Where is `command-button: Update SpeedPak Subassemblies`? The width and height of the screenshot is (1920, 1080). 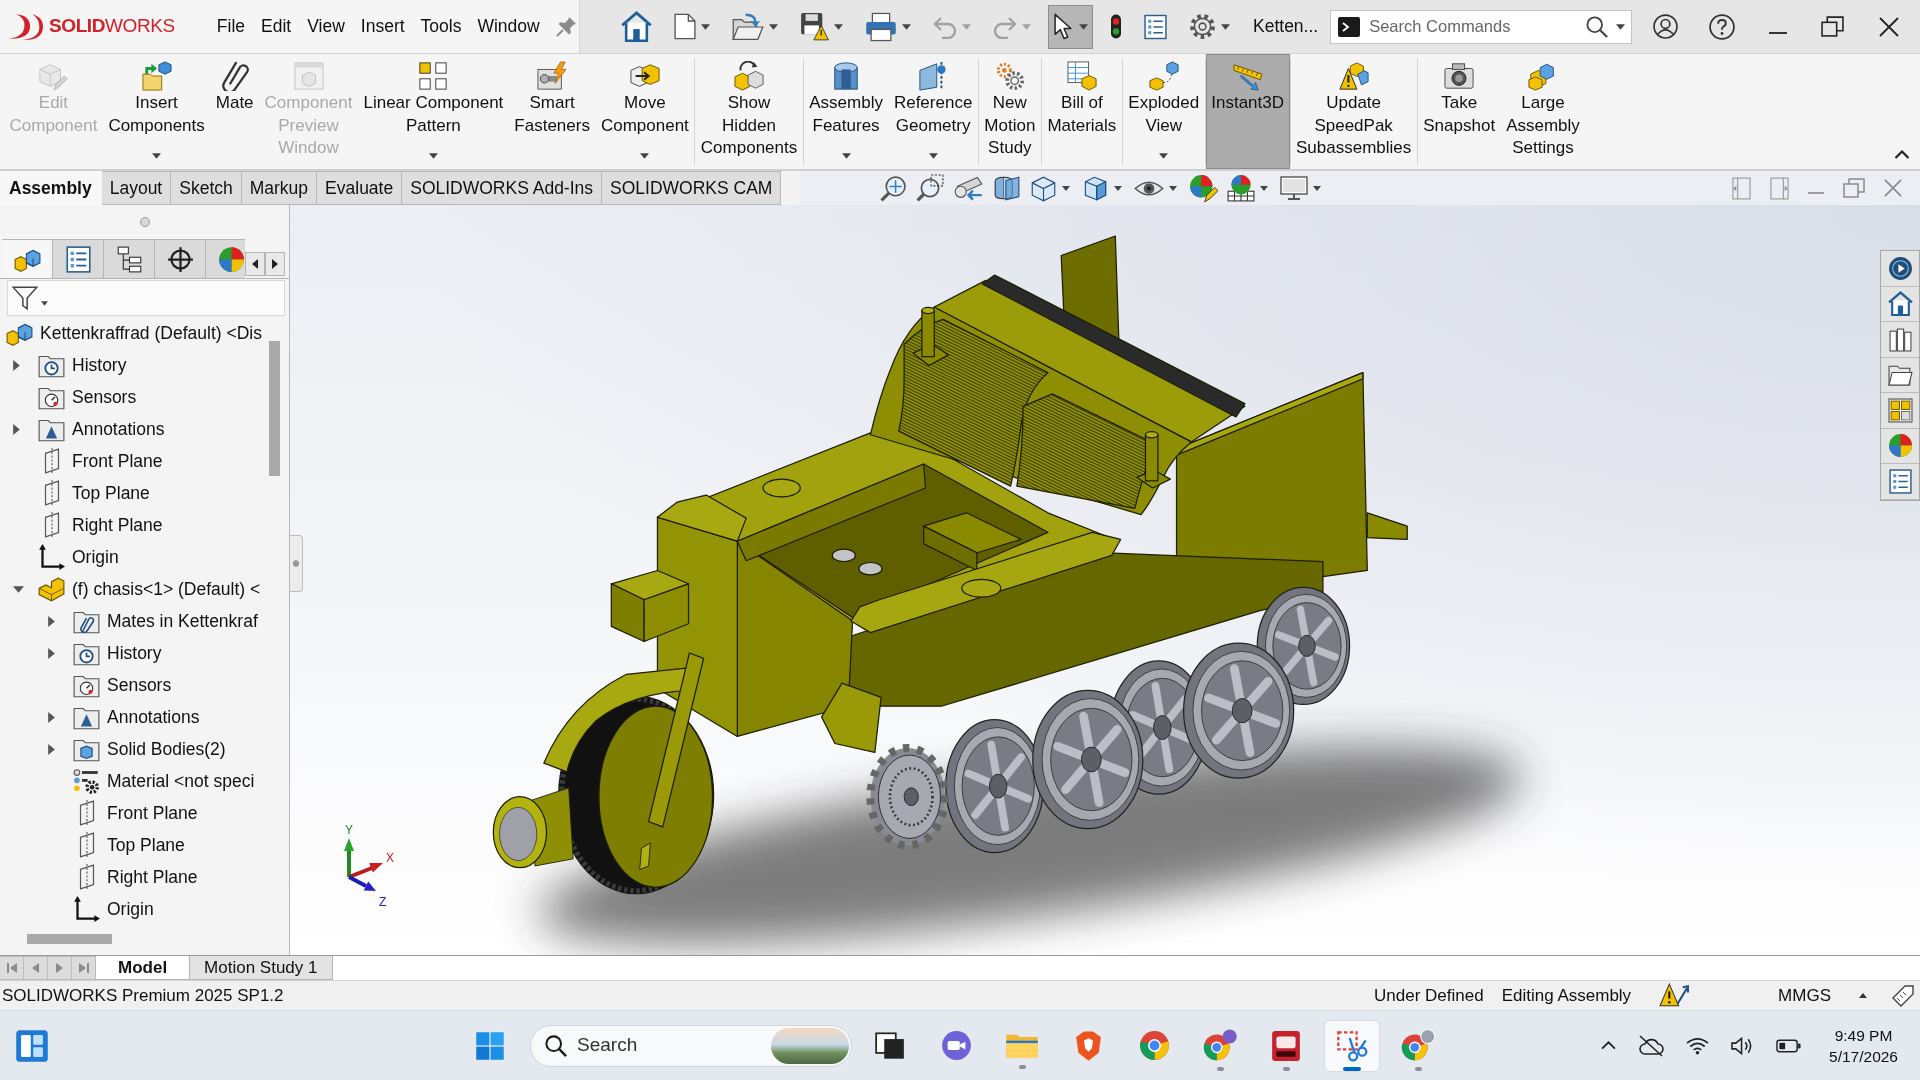
command-button: Update SpeedPak Subassemblies is located at coordinates (1353, 111).